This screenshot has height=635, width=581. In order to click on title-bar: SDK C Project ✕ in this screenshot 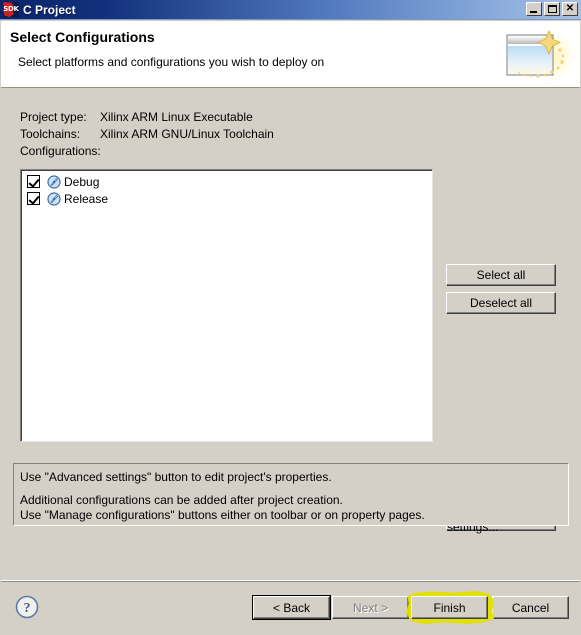, I will do `click(290, 10)`.